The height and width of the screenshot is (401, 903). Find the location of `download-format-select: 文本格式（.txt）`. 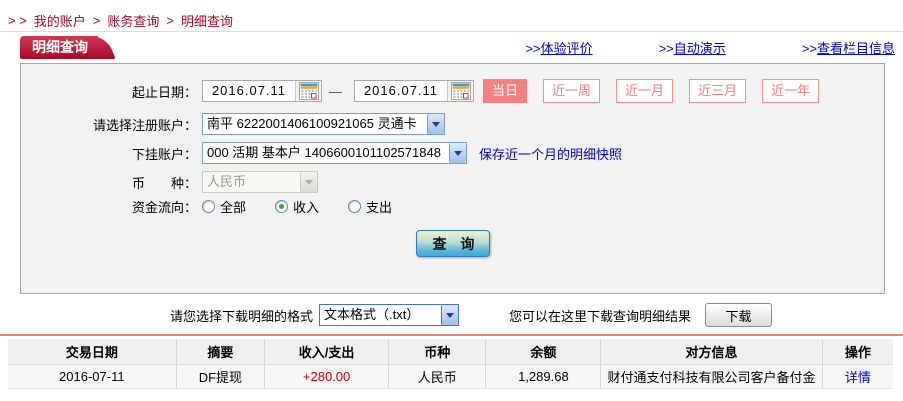

download-format-select: 文本格式（.txt） is located at coordinates (389, 315).